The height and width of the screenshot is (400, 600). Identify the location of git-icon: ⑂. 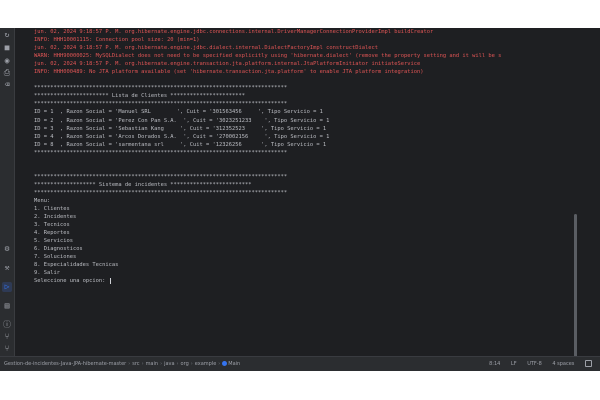
(7, 337).